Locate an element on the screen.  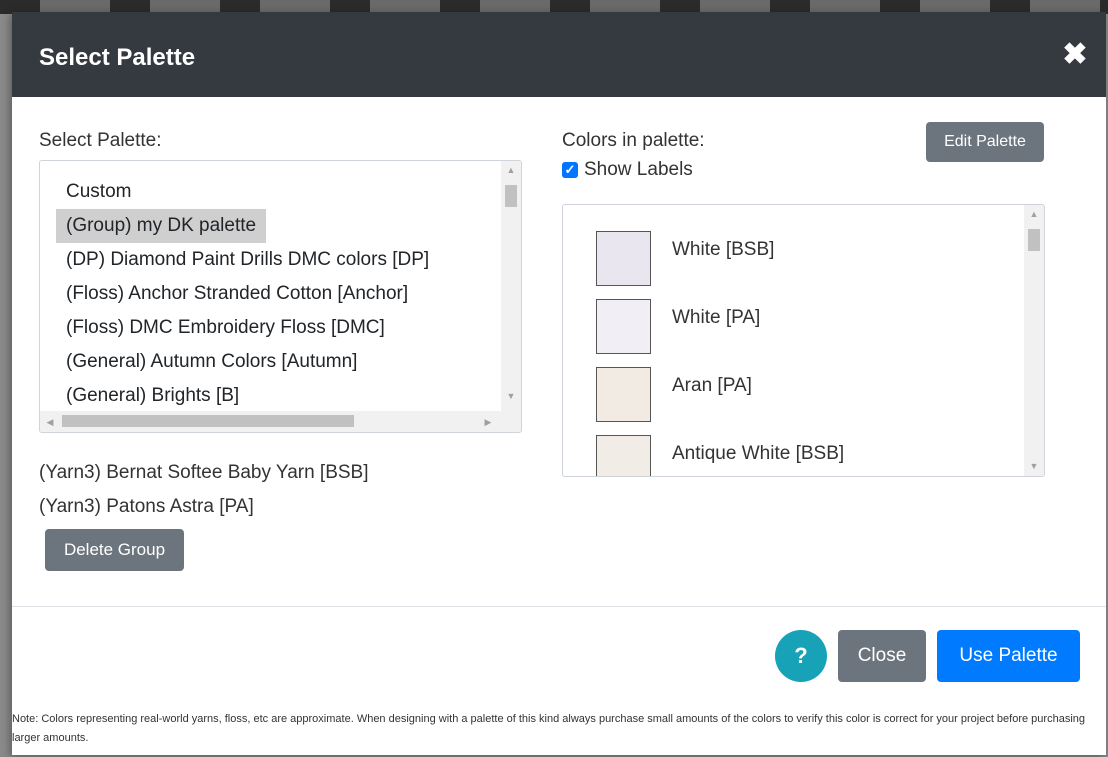
close-icon: ✖ is located at coordinates (1075, 55).